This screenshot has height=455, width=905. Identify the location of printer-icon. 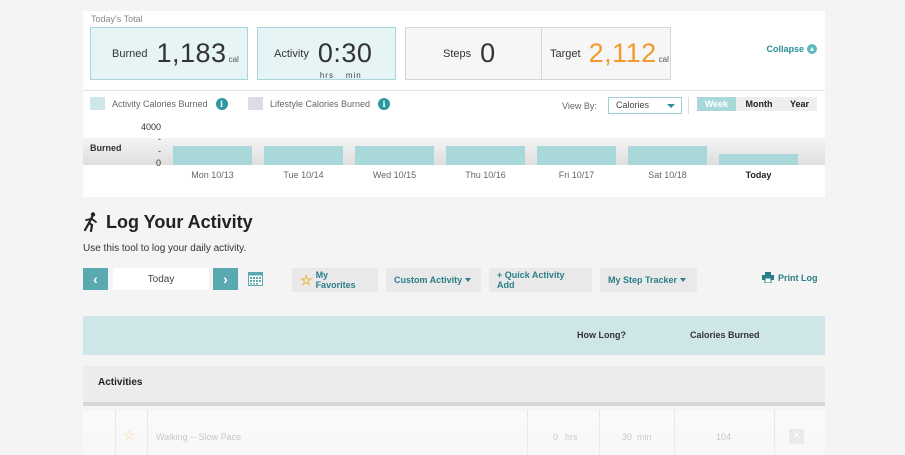
(768, 277).